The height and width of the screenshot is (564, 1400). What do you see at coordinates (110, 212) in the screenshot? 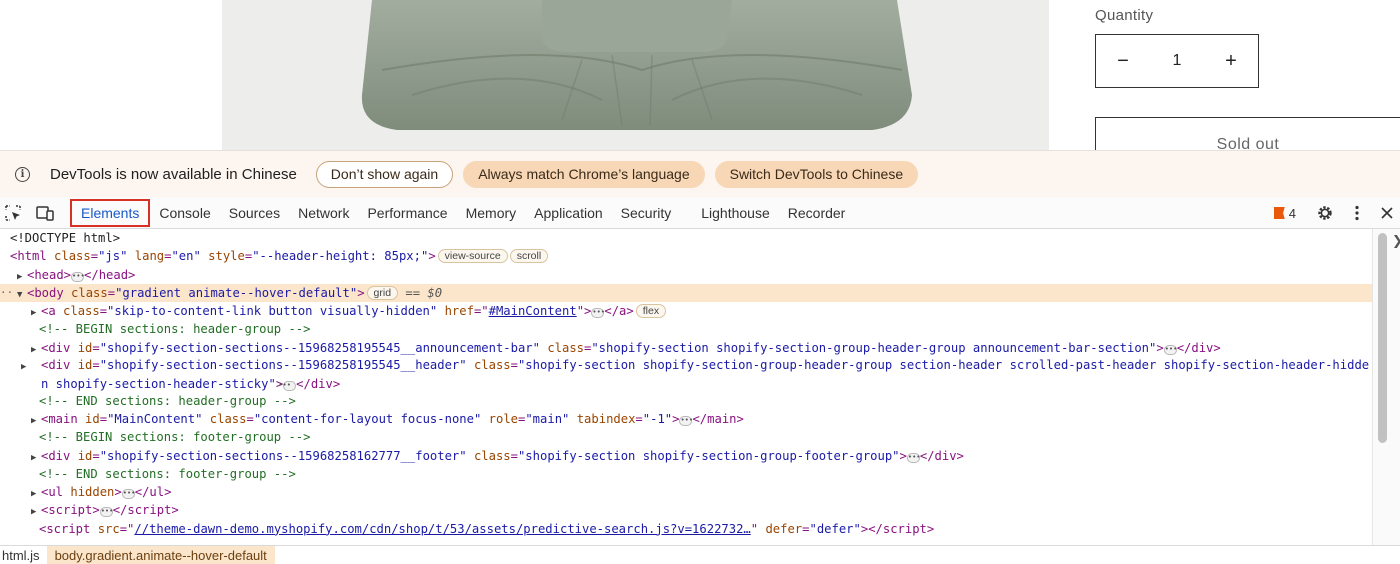
I see `tab-elements: Elements` at bounding box center [110, 212].